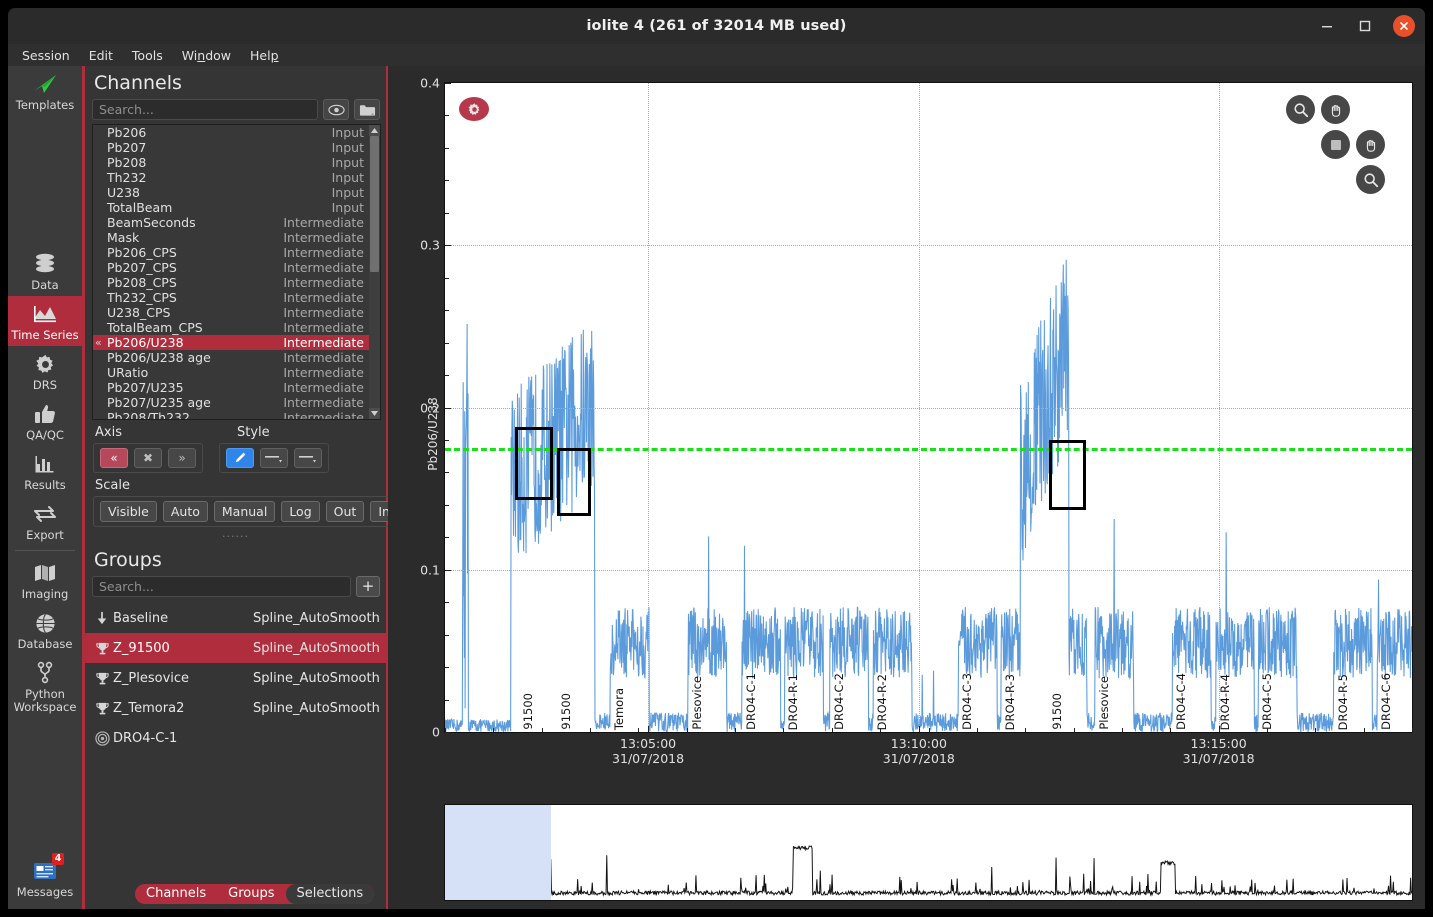 The image size is (1433, 917). I want to click on scale-visible-button: Visible, so click(128, 511).